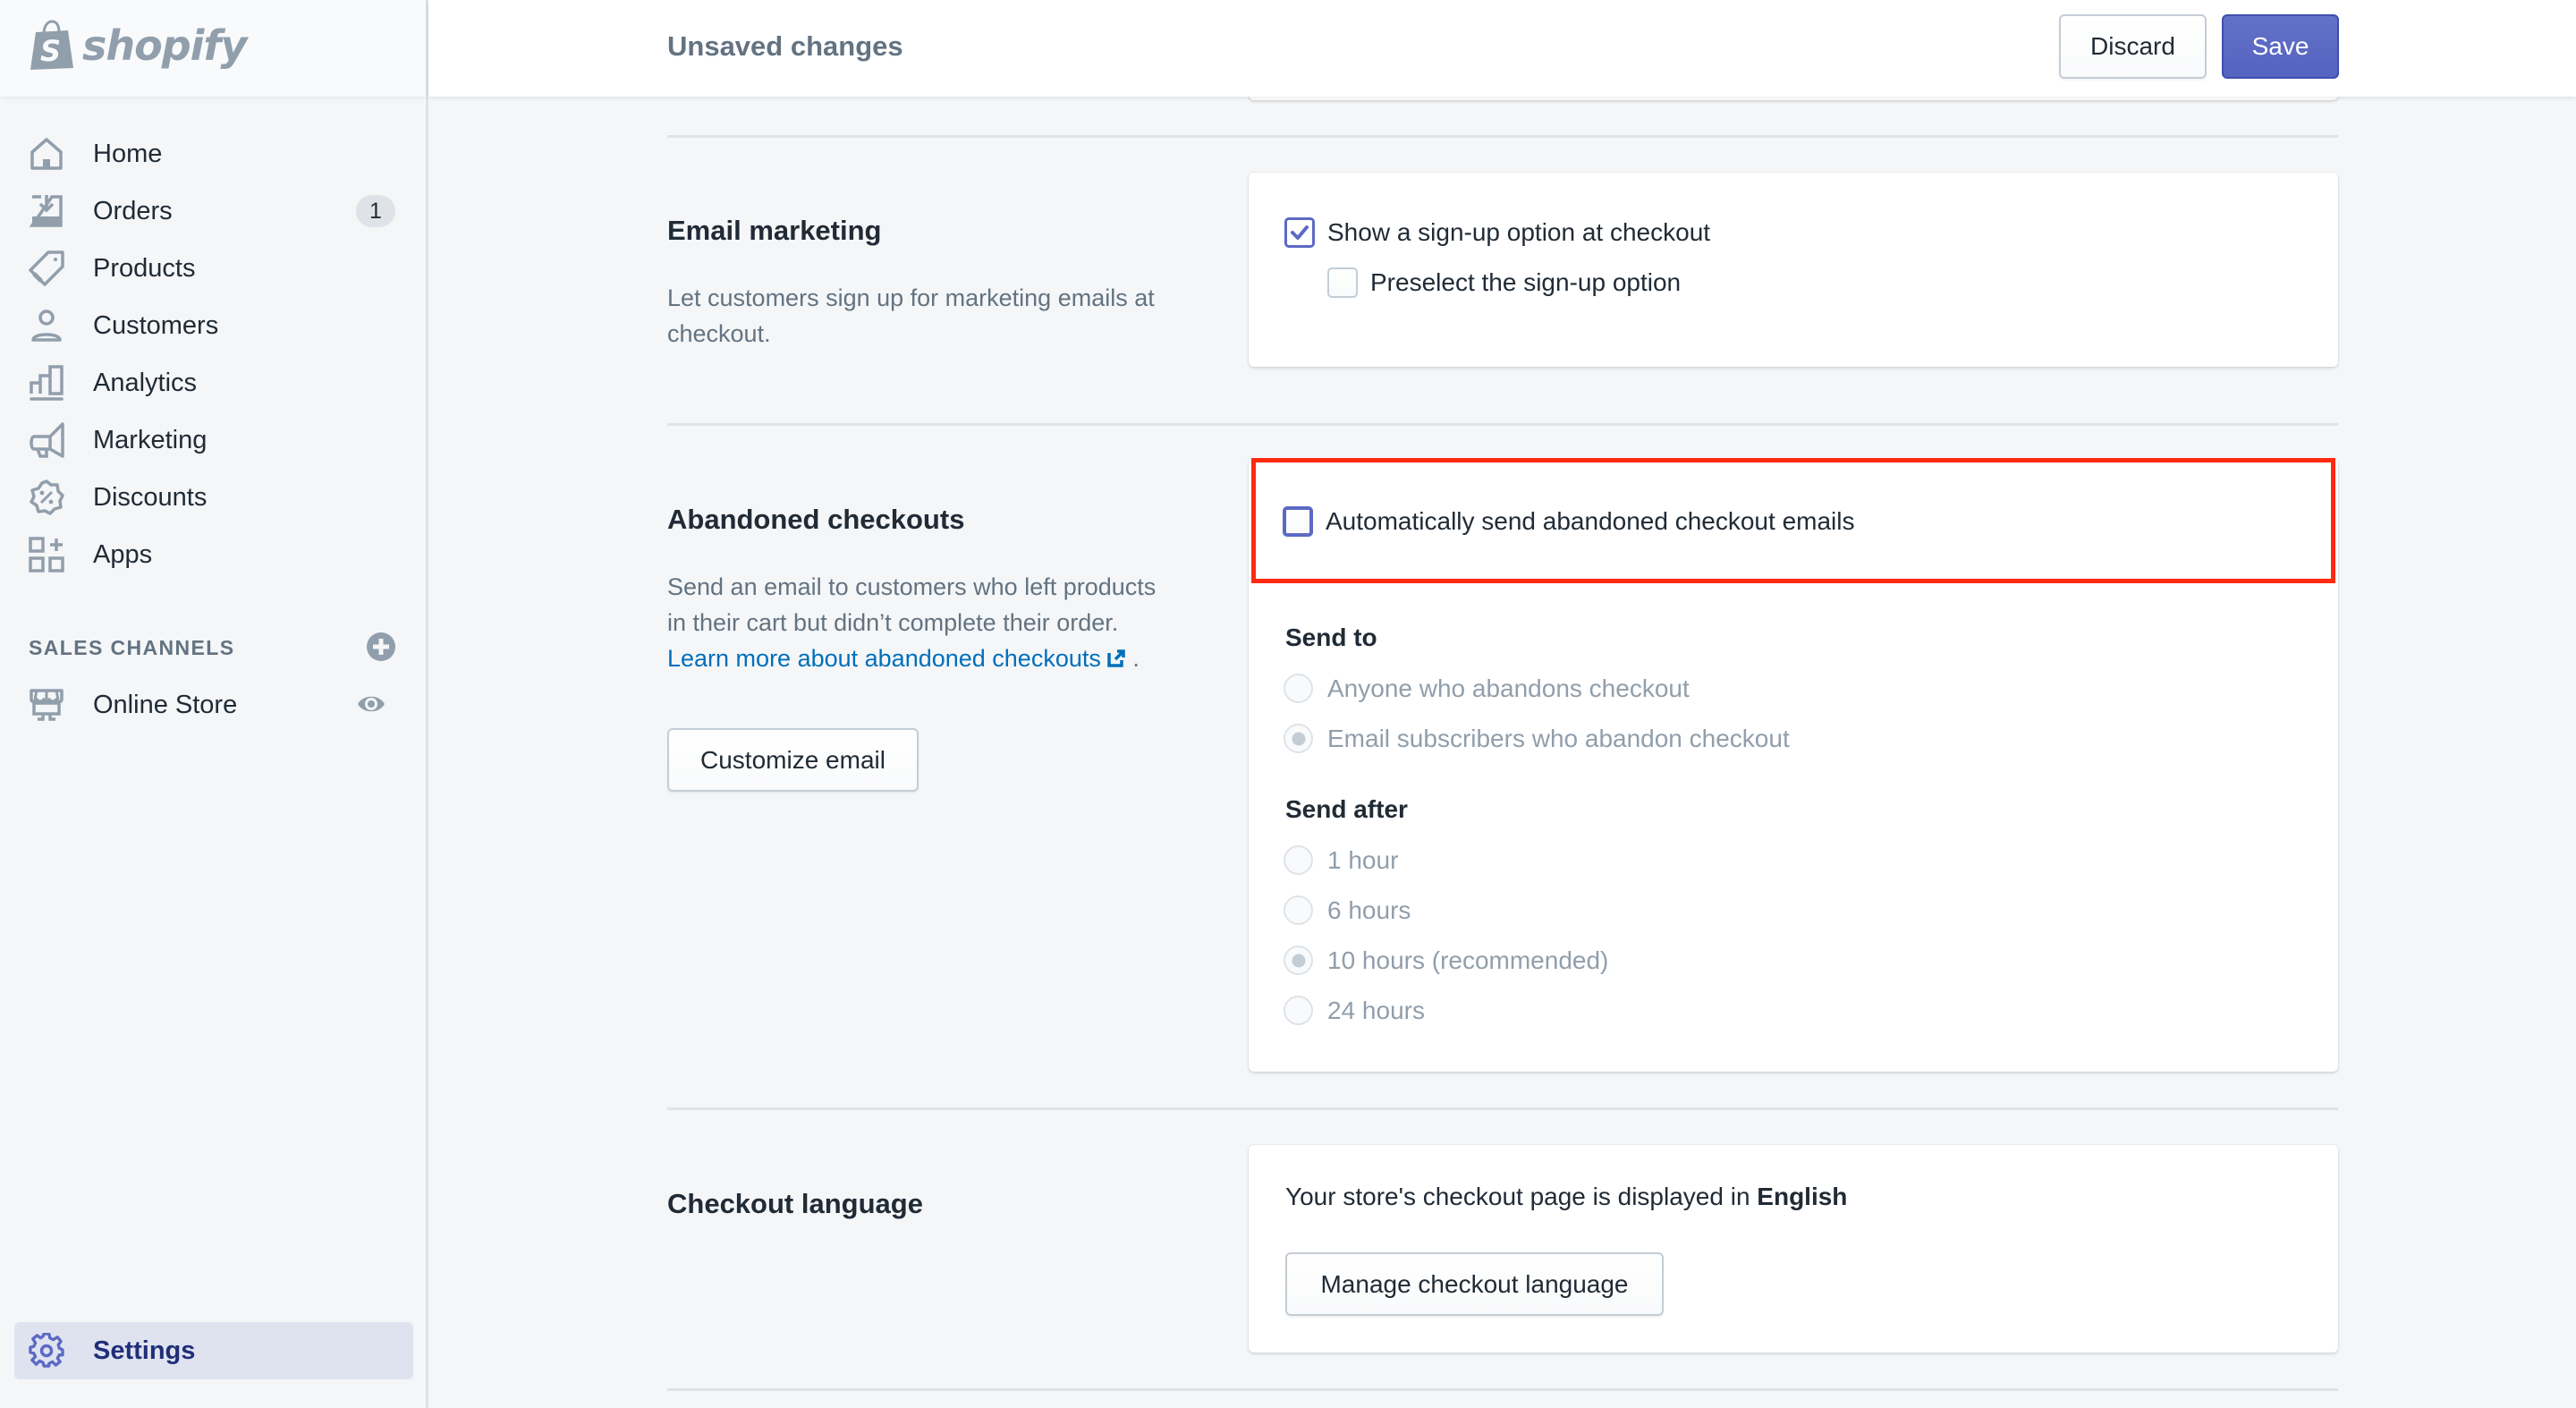  What do you see at coordinates (213, 554) in the screenshot?
I see `sidebar-item-apps: Apps` at bounding box center [213, 554].